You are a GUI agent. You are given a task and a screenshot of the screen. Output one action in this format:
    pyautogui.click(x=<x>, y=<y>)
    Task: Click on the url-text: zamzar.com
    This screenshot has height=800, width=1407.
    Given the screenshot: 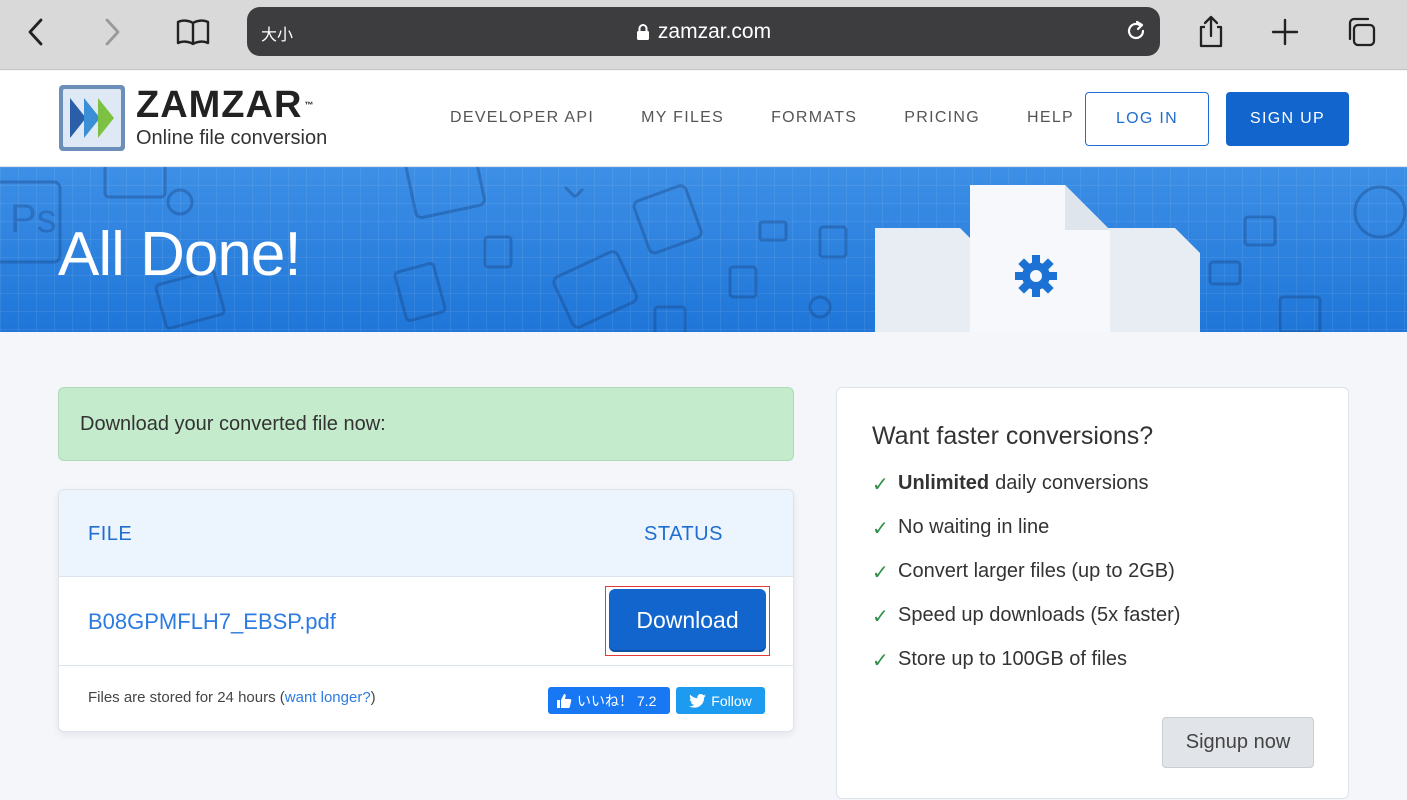 What is the action you would take?
    pyautogui.click(x=714, y=31)
    